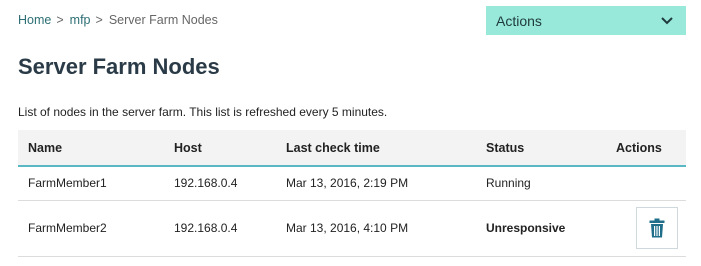  Describe the element at coordinates (80, 20) in the screenshot. I see `breadcrumb-mfp-link: mfp` at that location.